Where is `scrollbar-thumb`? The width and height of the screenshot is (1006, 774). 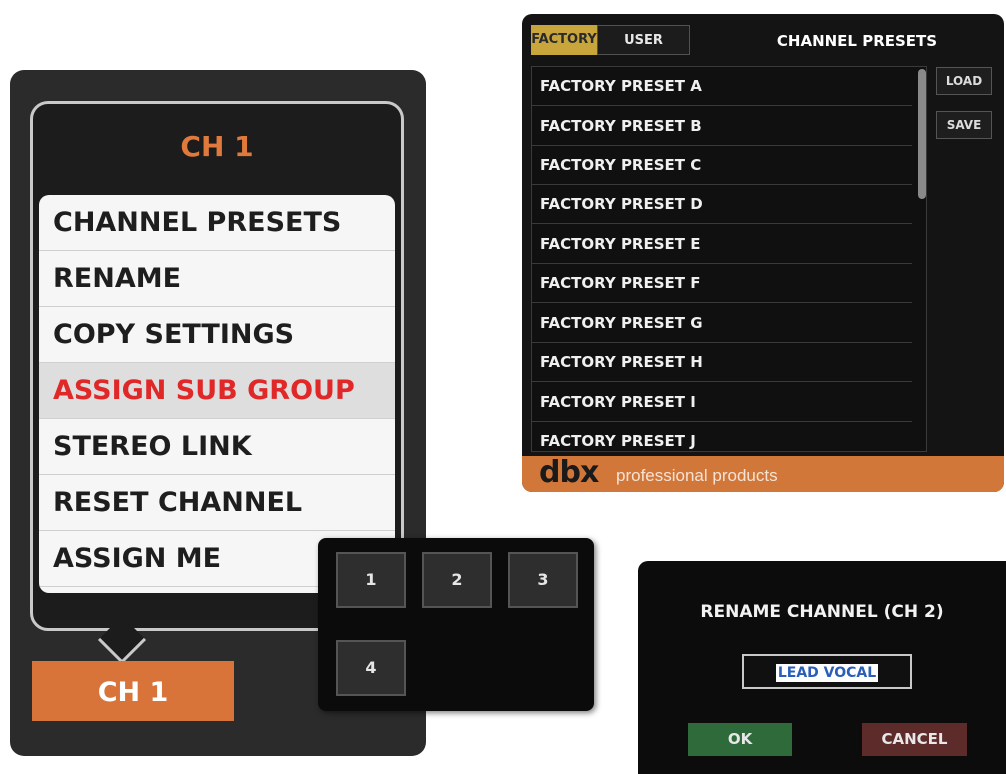
scrollbar-thumb is located at coordinates (922, 134).